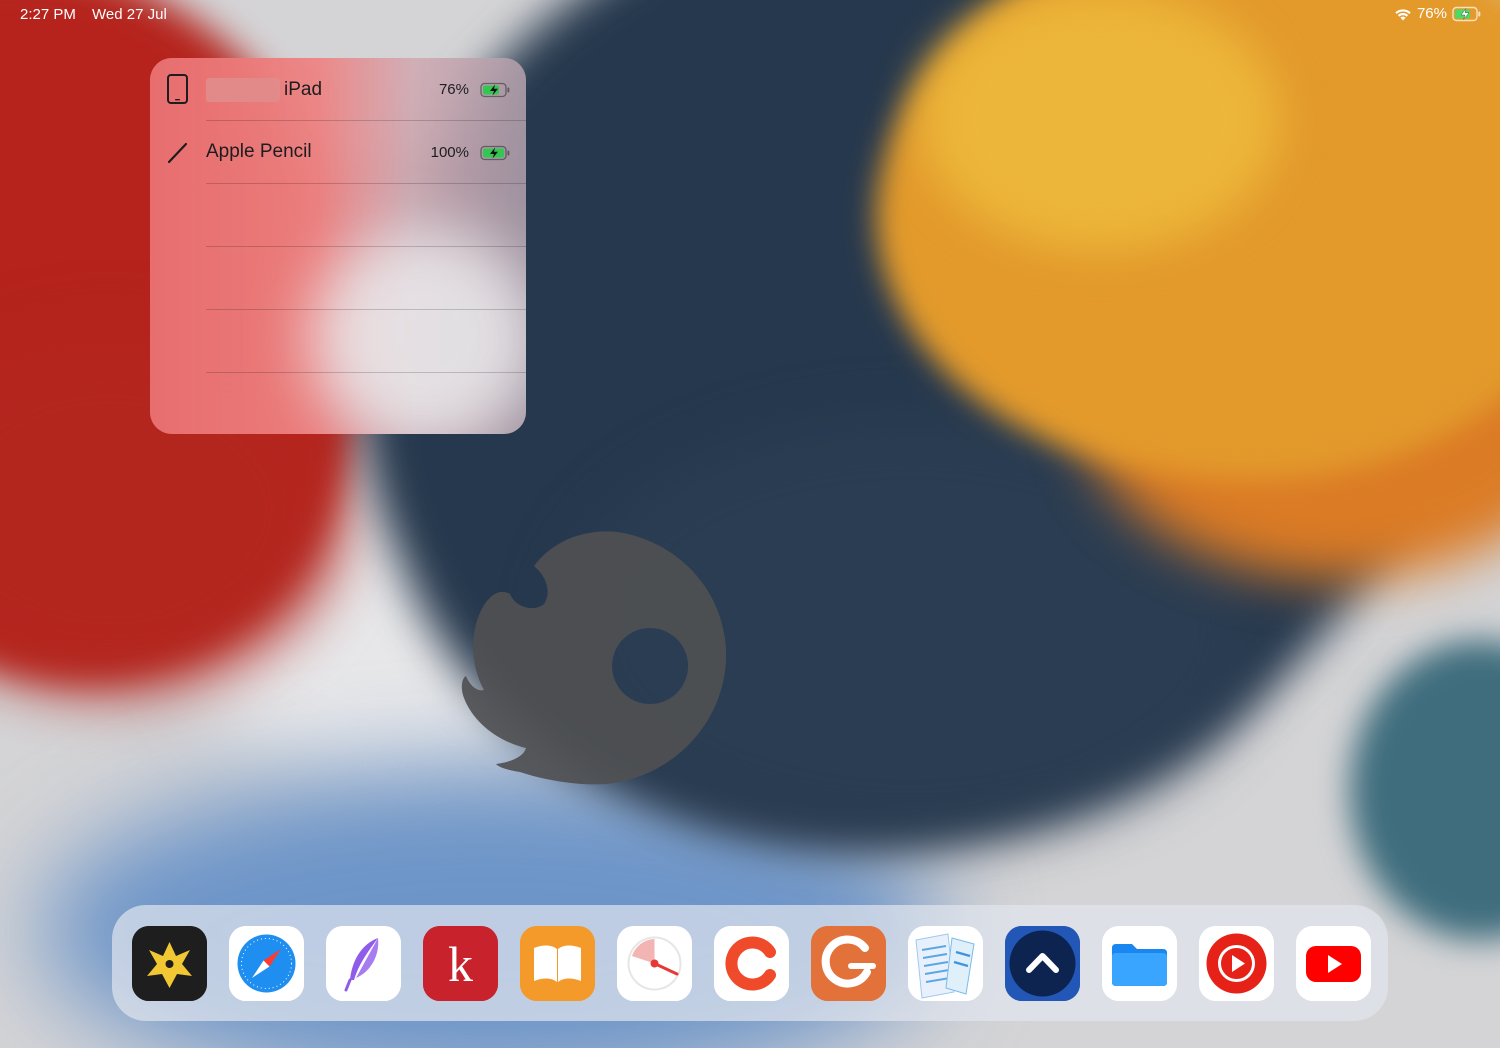 The width and height of the screenshot is (1500, 1048). I want to click on youtube-music-icon, so click(1236, 963).